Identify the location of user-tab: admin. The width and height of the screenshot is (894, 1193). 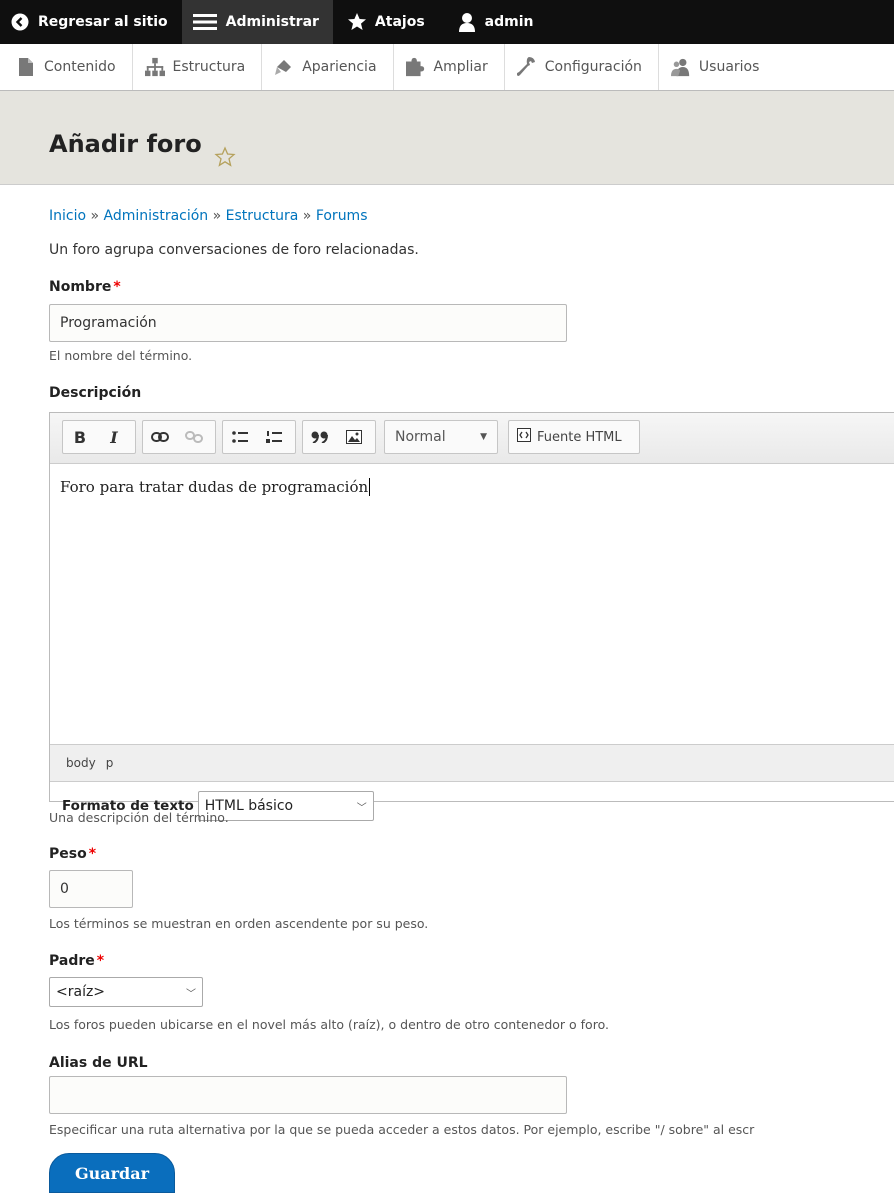
(493, 22).